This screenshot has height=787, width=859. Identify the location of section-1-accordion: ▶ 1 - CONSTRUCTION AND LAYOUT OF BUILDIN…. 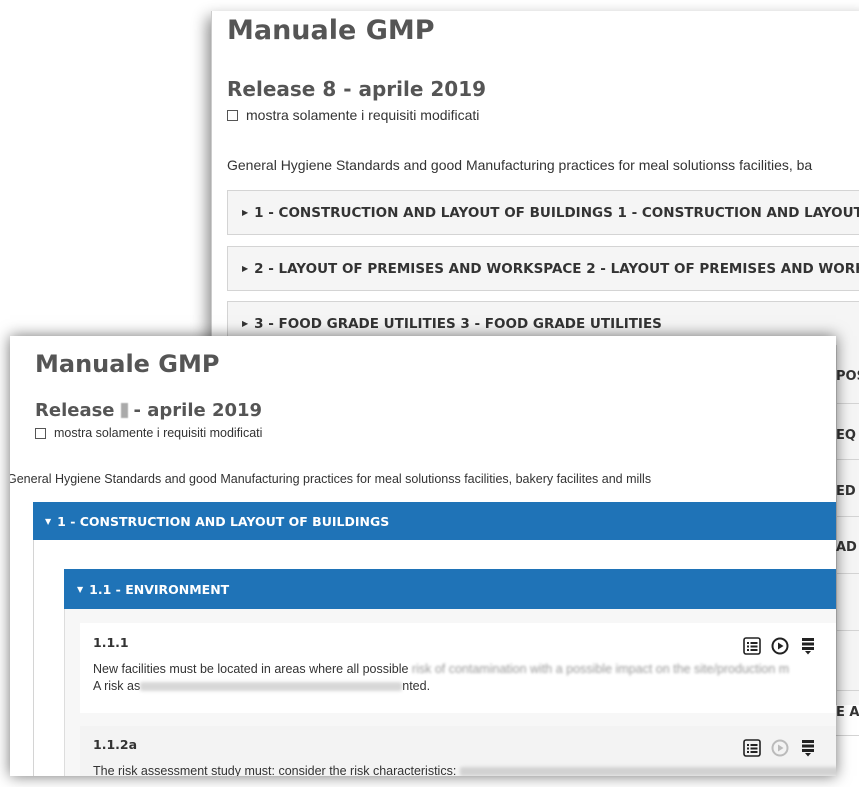
(543, 212).